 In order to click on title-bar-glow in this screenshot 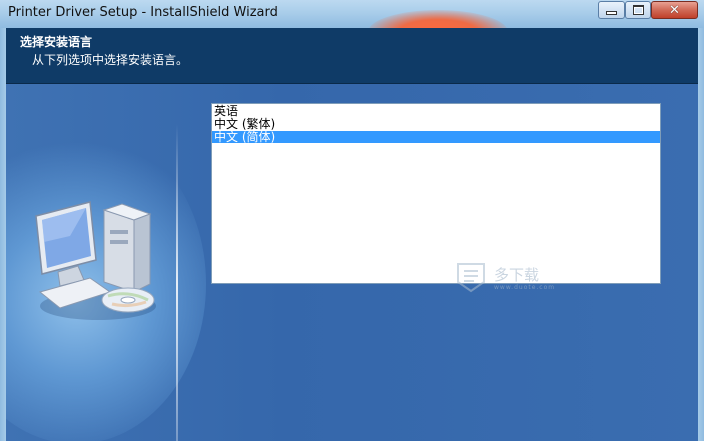, I will do `click(438, 19)`.